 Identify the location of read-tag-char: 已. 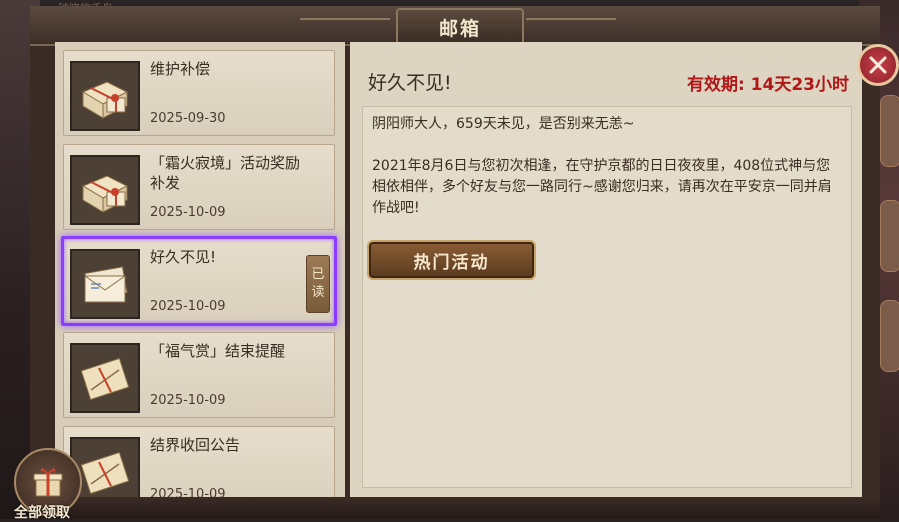
(318, 274).